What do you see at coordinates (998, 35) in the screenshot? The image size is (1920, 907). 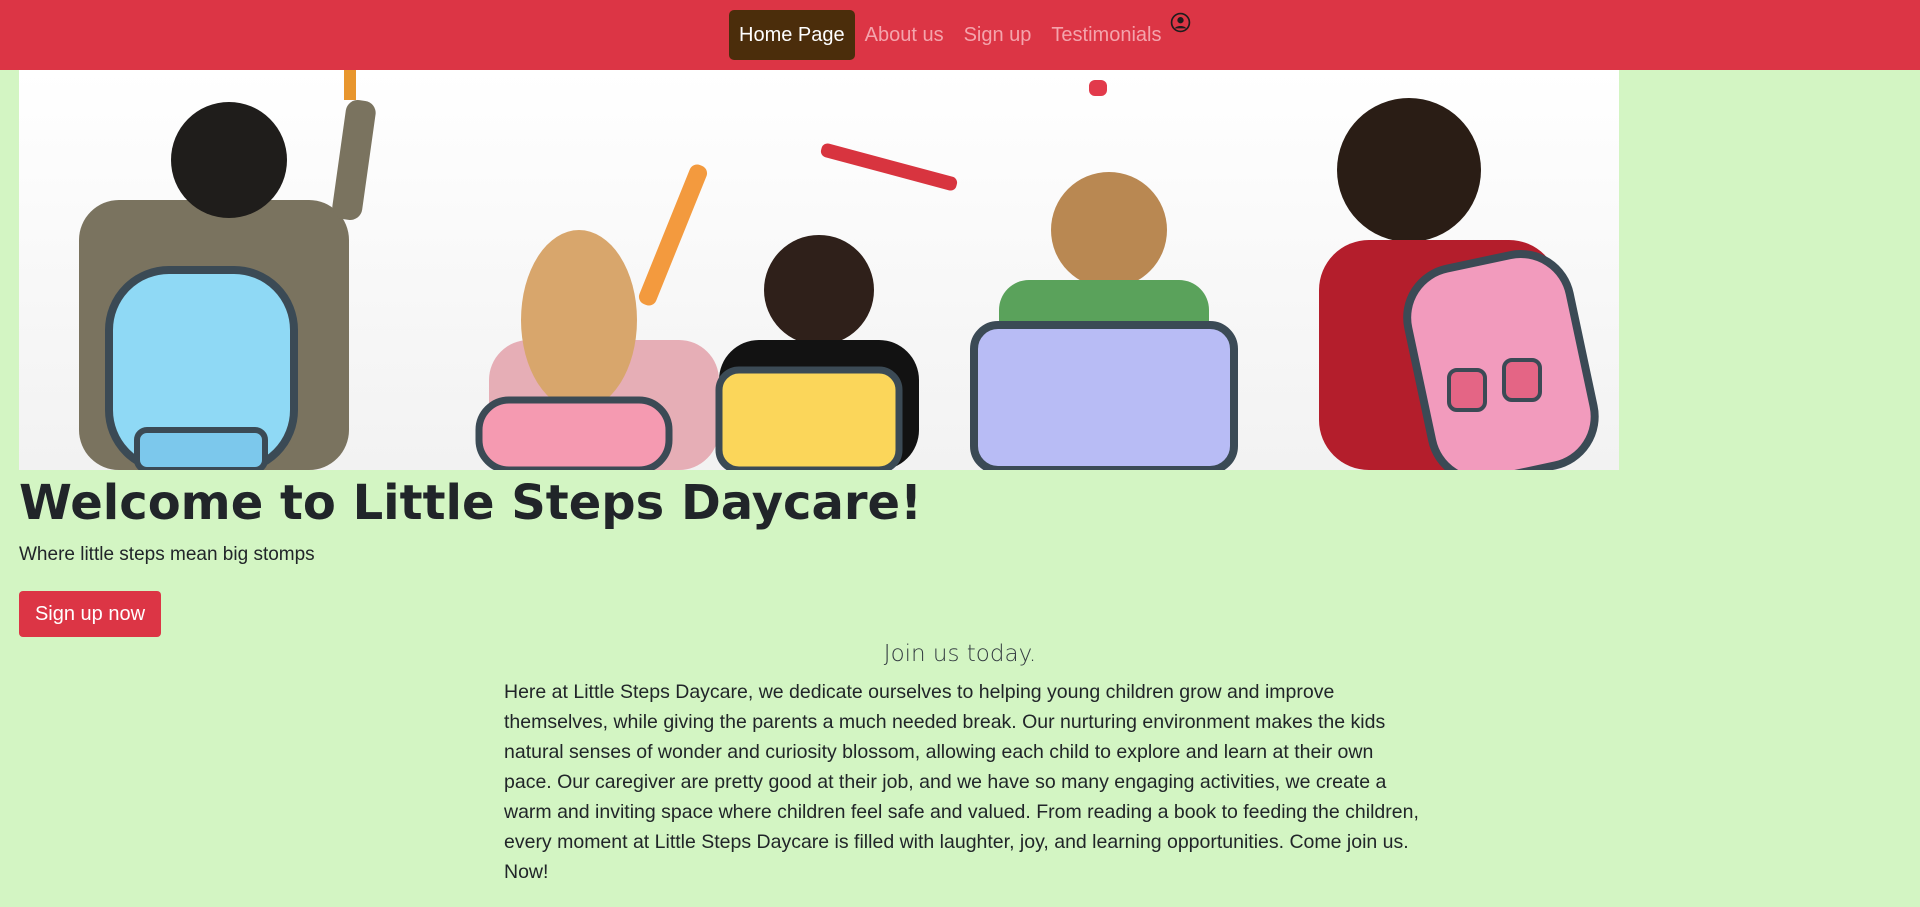 I see `nav-sign-up: Sign up` at bounding box center [998, 35].